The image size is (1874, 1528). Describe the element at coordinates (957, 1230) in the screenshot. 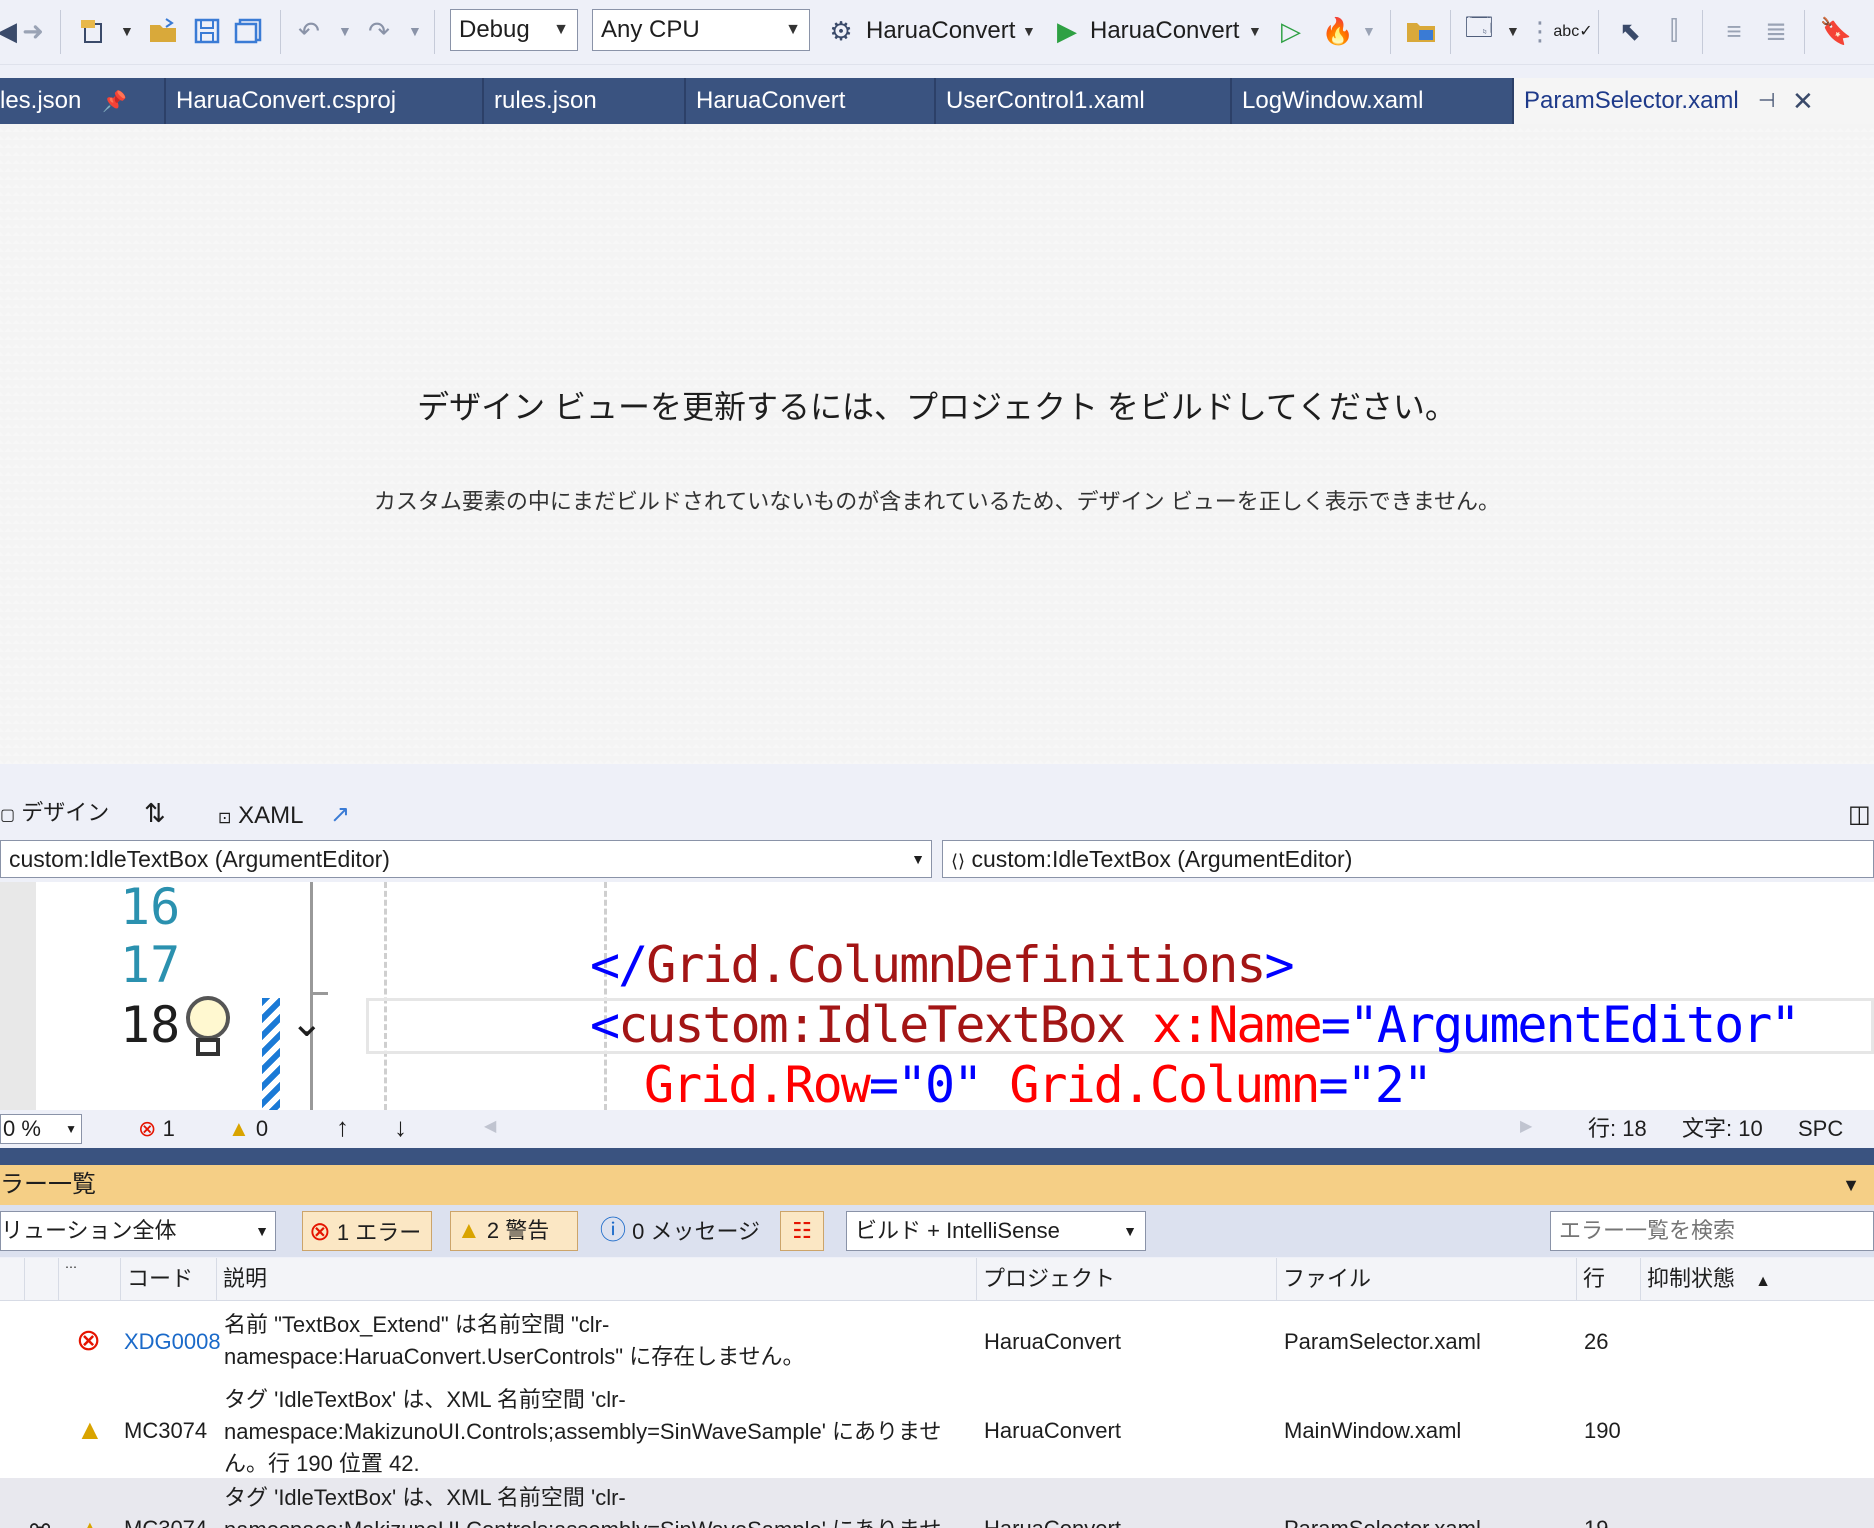

I see `source-value: ビルド + IntelliSense` at that location.